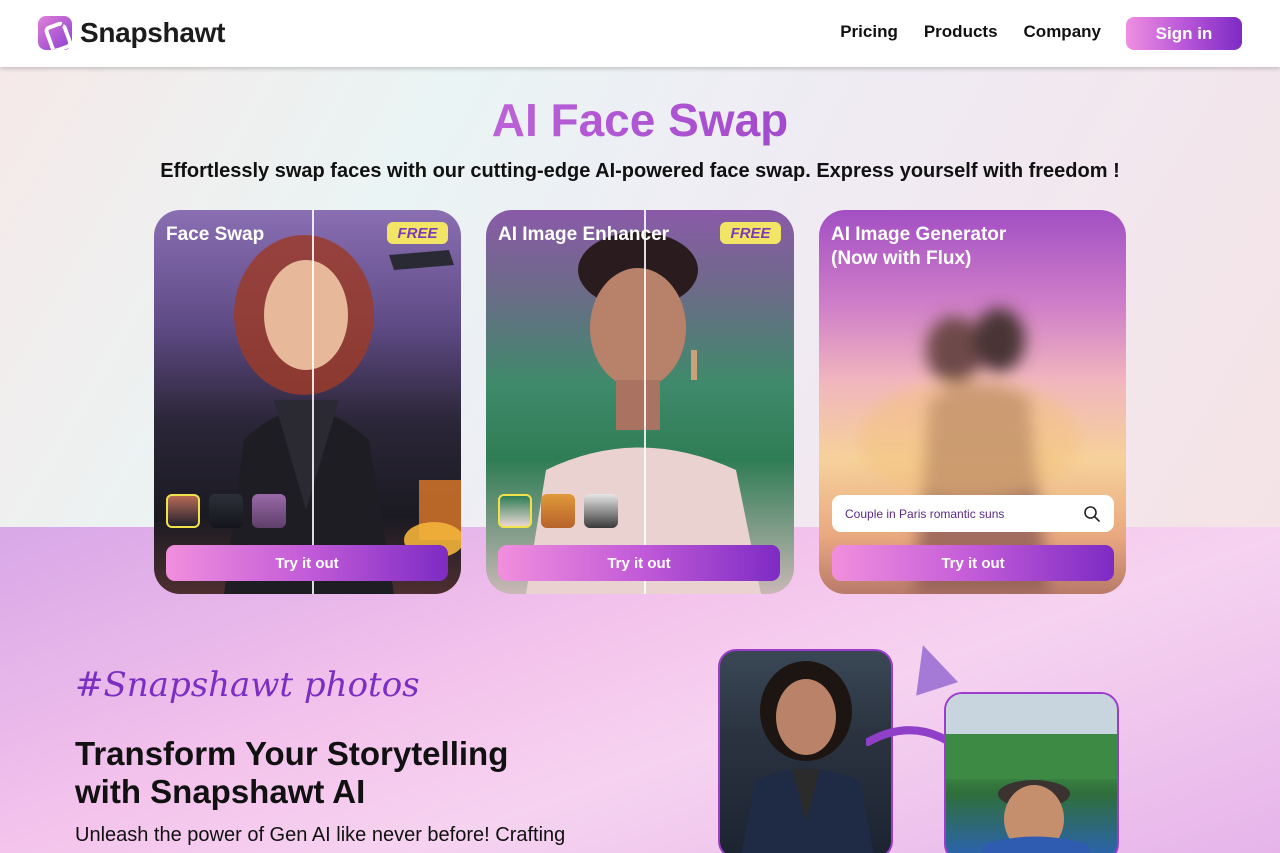 Image resolution: width=1280 pixels, height=853 pixels. I want to click on prompt-input: Couple in Paris romantic suns, so click(973, 513).